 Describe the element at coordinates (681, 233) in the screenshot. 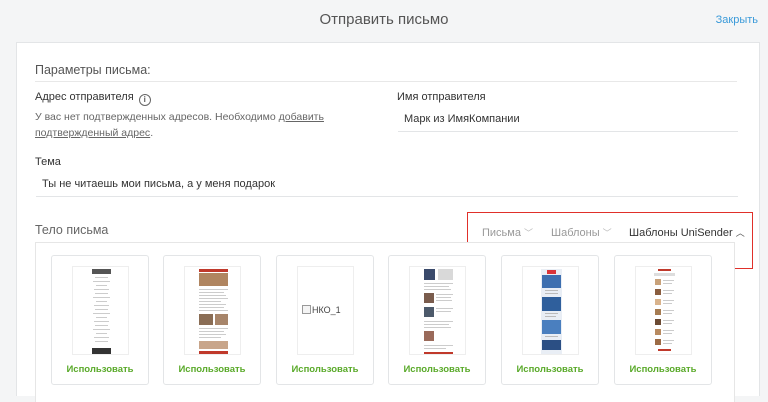

I see `tab-unisender-templates-label: Шаблоны UniSender` at that location.